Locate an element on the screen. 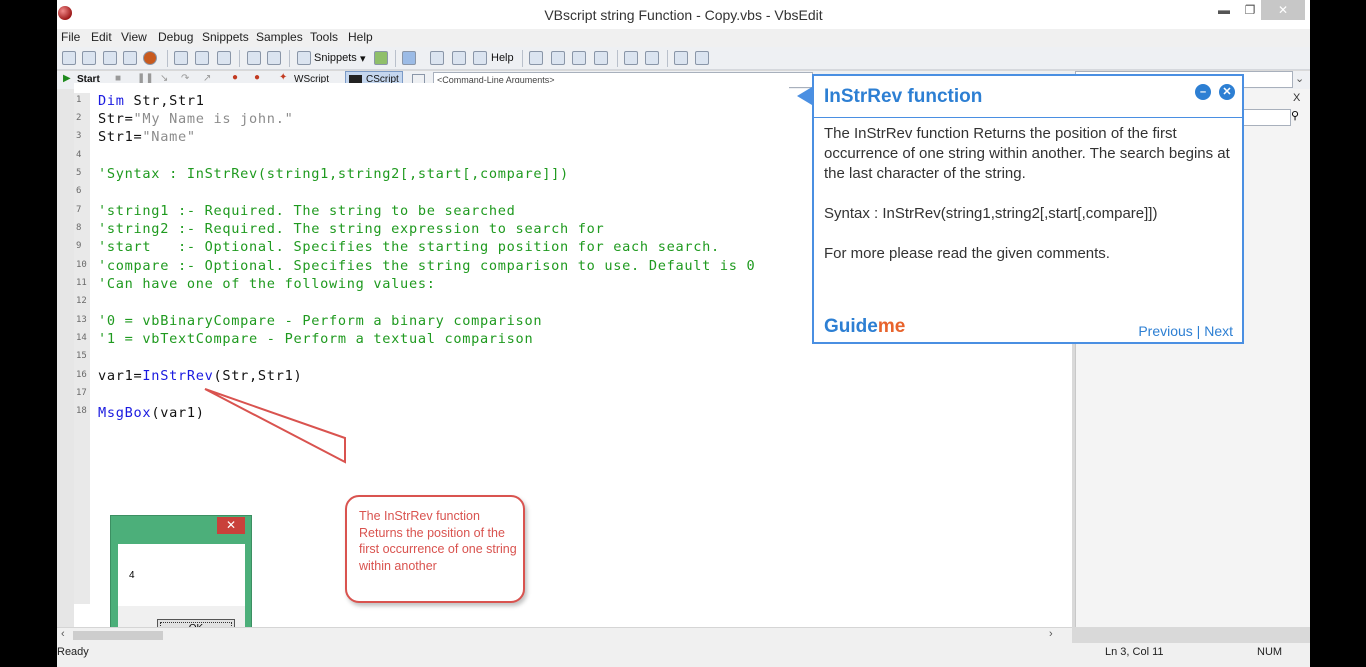 The height and width of the screenshot is (667, 1366). num-lock-indicator: NUM is located at coordinates (1270, 652).